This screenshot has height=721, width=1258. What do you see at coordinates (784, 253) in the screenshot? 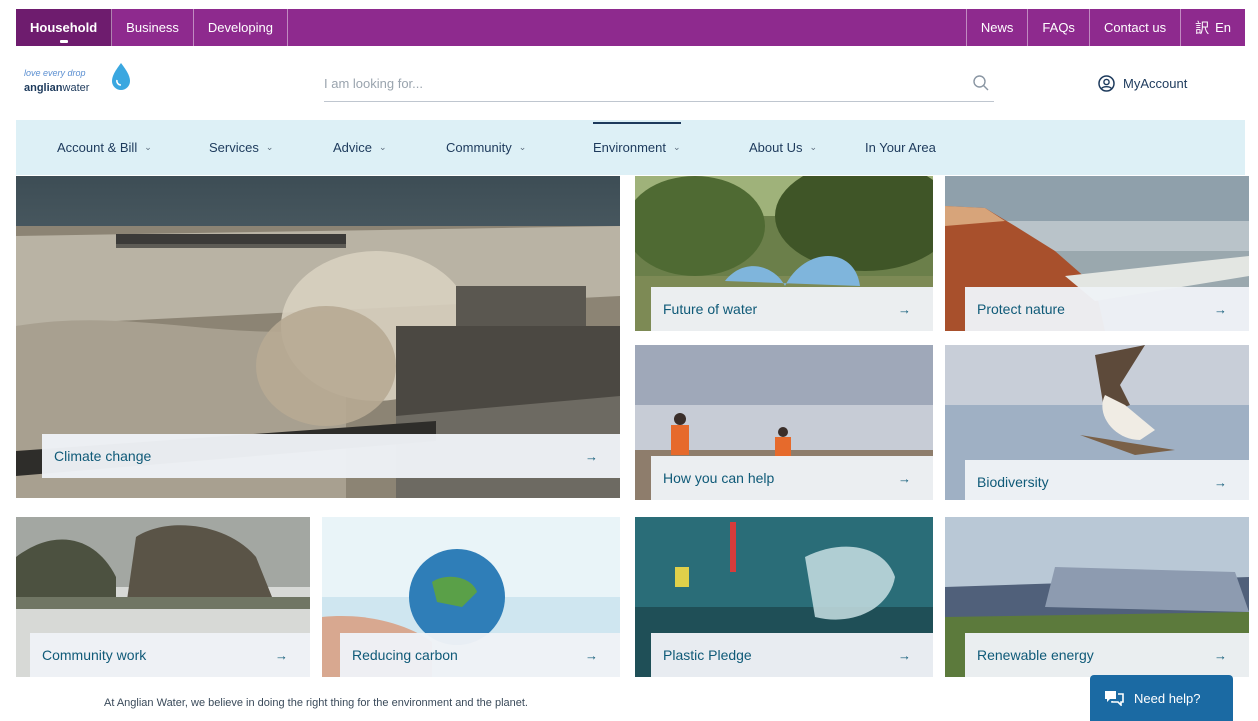
I see `tile-future-of-water: Future of water →` at bounding box center [784, 253].